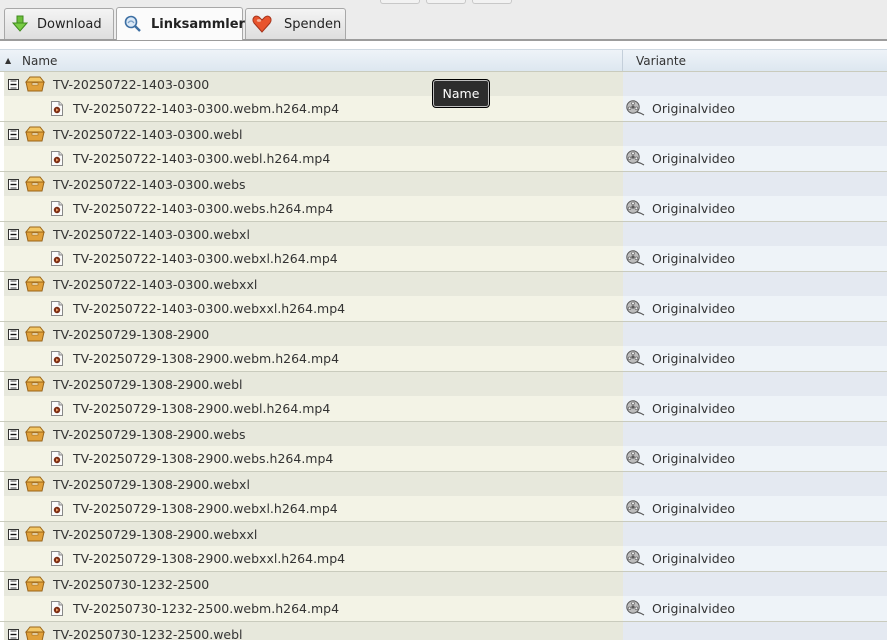 The image size is (887, 640). Describe the element at coordinates (206, 108) in the screenshot. I see `file-name: TV-20250722-1403-0300.webm.h264.mp4` at that location.